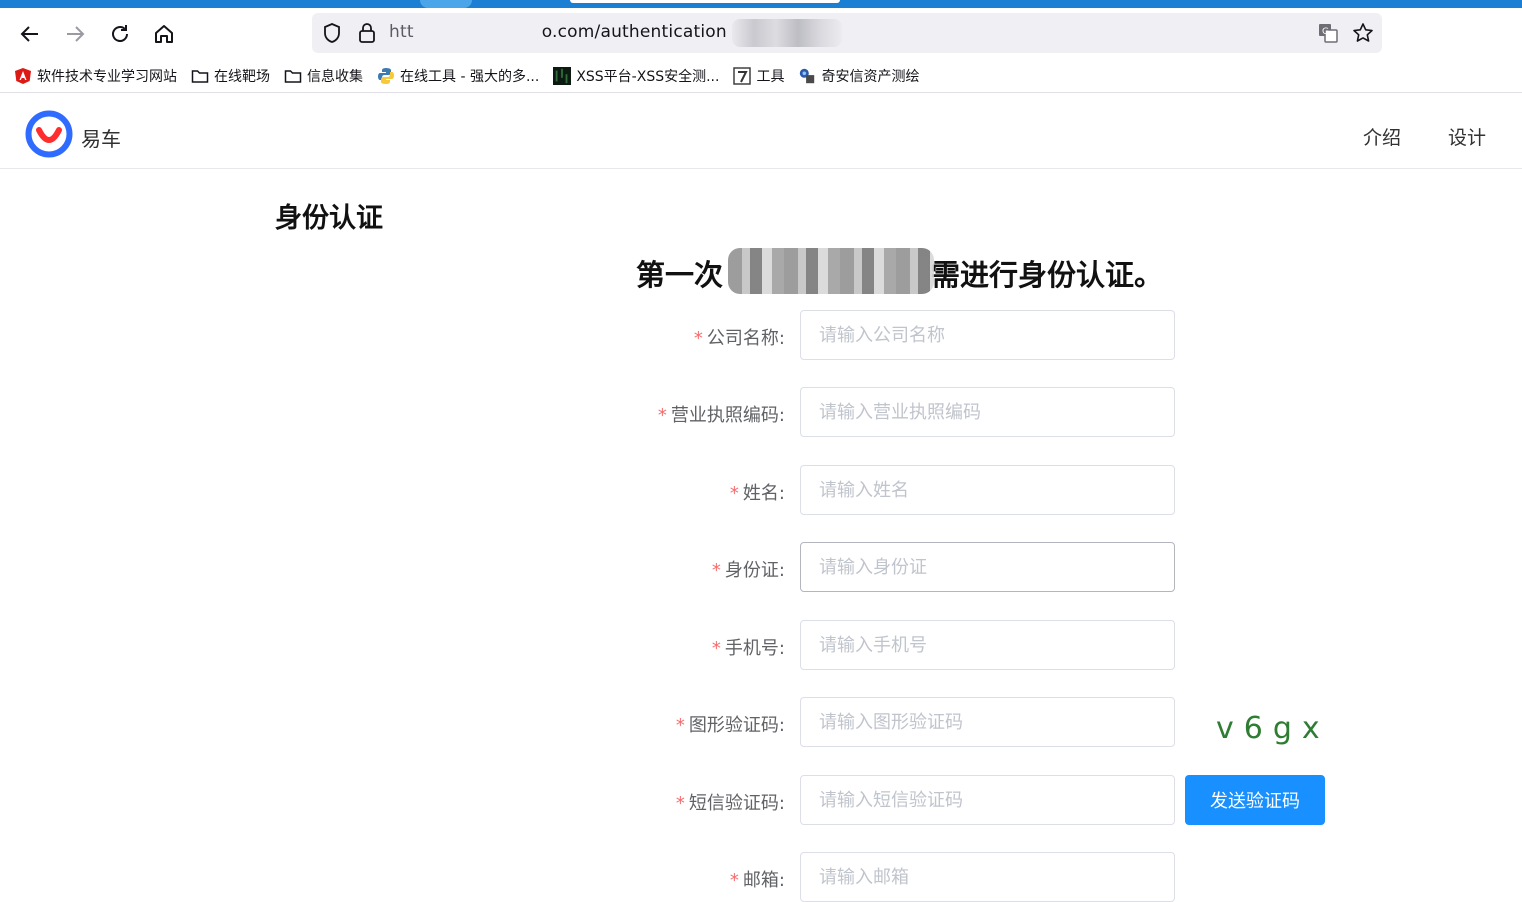 This screenshot has height=902, width=1522. What do you see at coordinates (164, 34) in the screenshot?
I see `home-icon` at bounding box center [164, 34].